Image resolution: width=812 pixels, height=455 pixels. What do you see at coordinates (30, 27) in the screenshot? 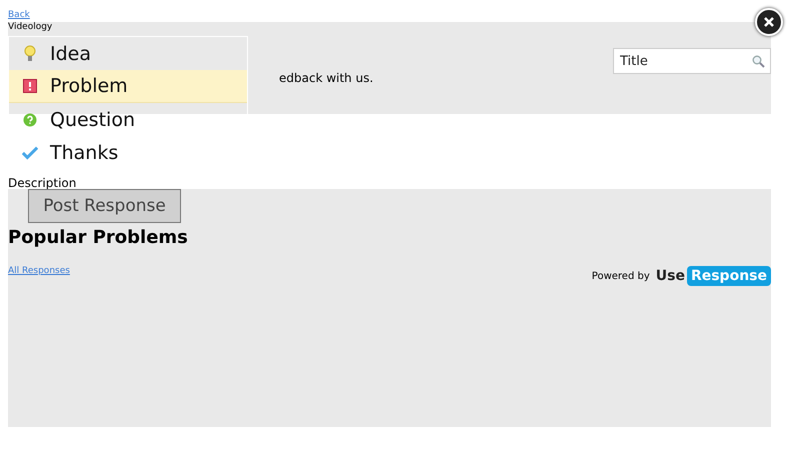
I see `brand-name: Videology` at bounding box center [30, 27].